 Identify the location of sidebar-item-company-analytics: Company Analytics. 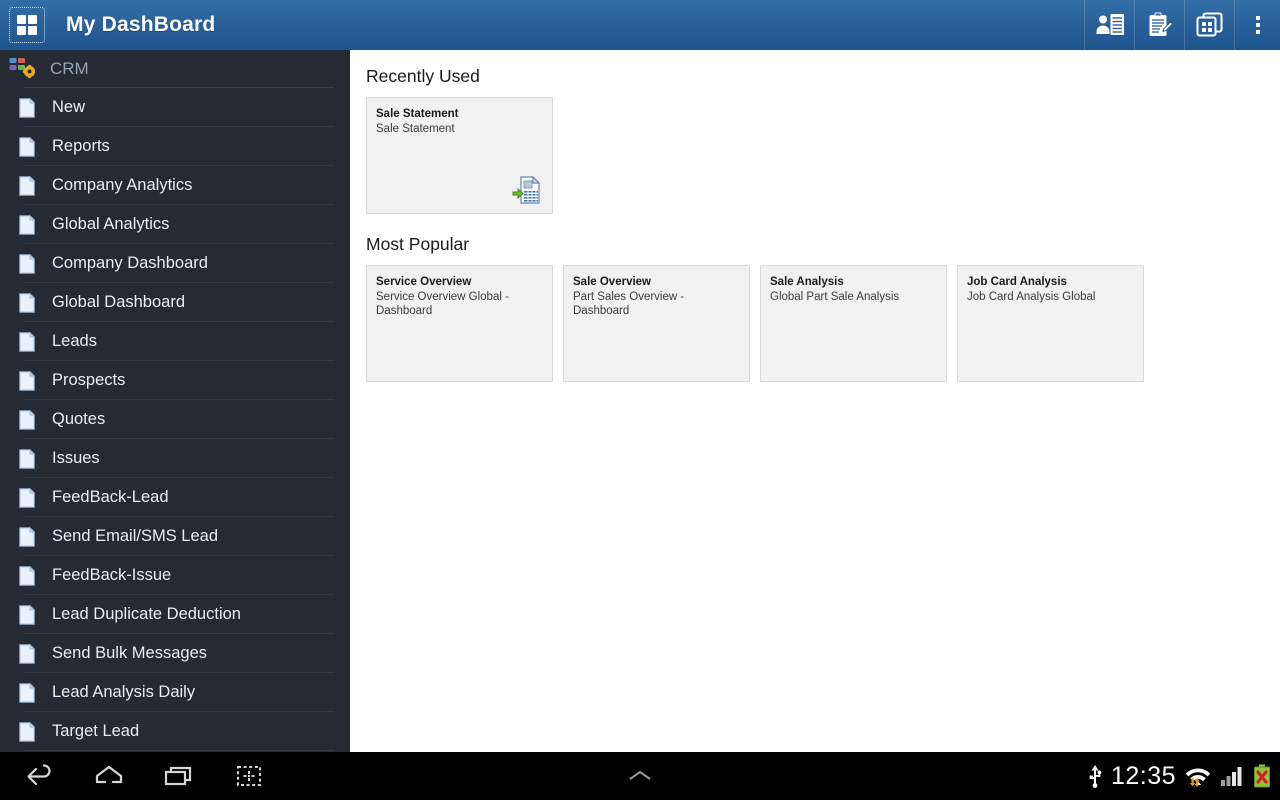
(175, 185).